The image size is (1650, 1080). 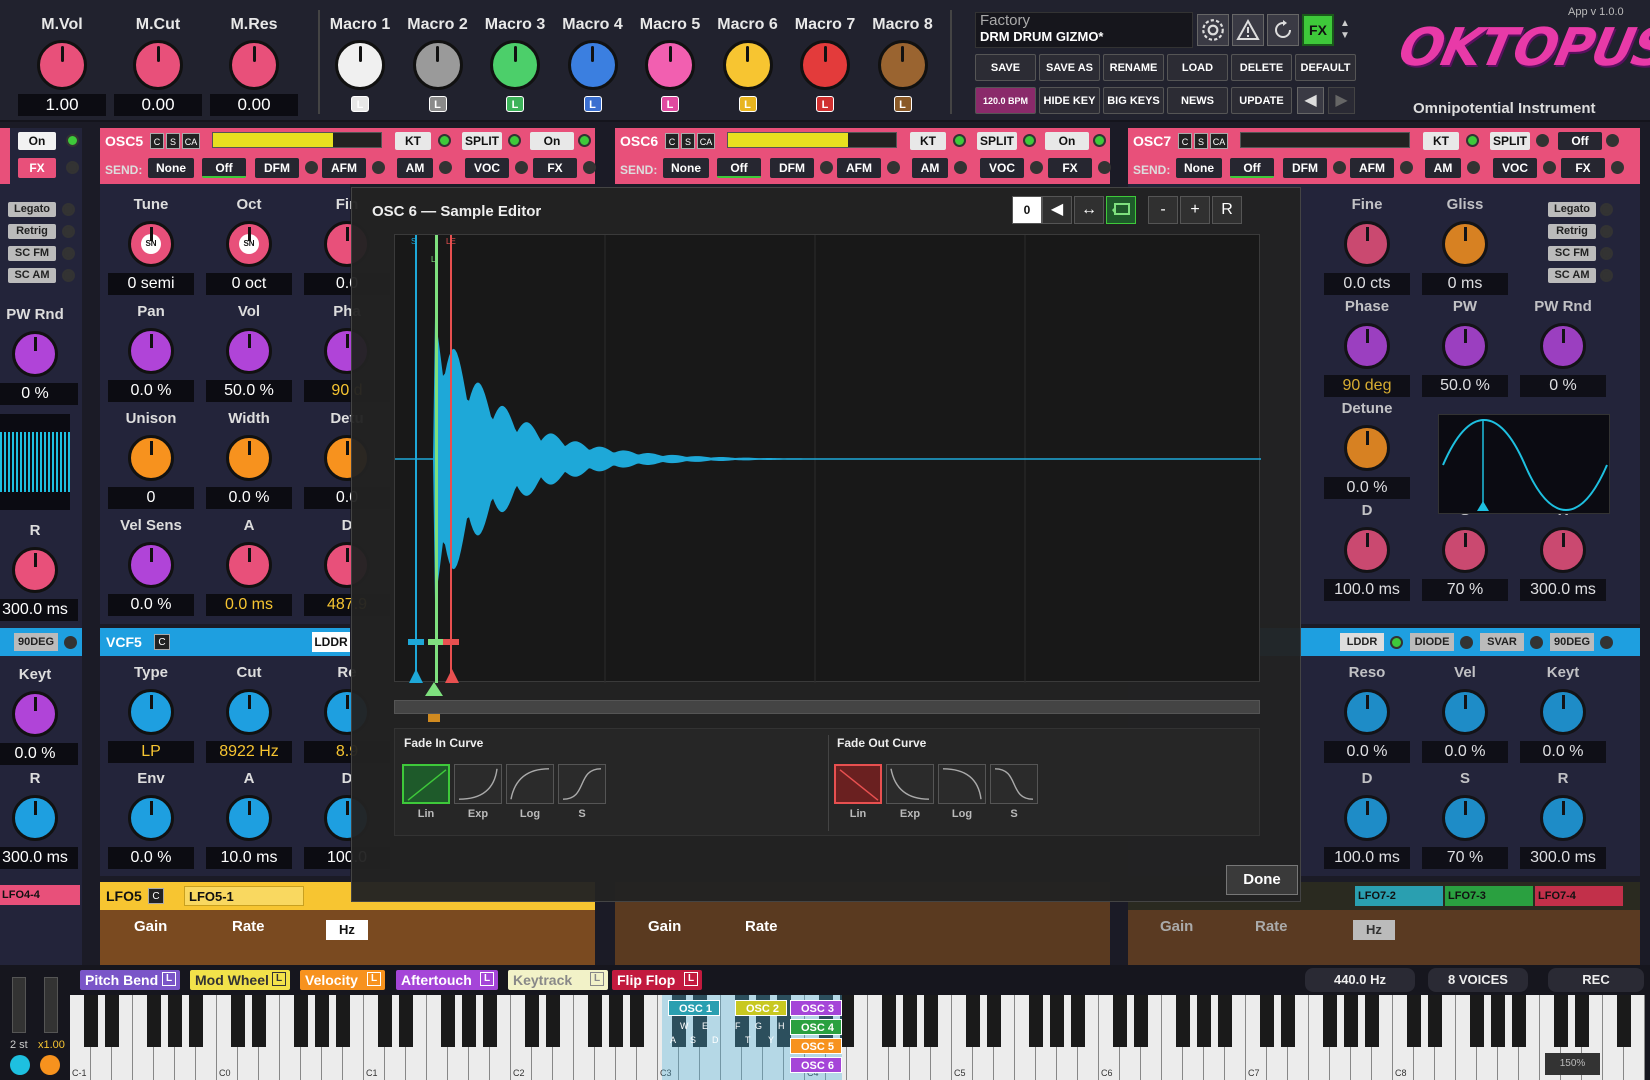 I want to click on piano-keyboard: C-1C0C1C2C3C4C5C6C7C8, so click(x=857, y=1037).